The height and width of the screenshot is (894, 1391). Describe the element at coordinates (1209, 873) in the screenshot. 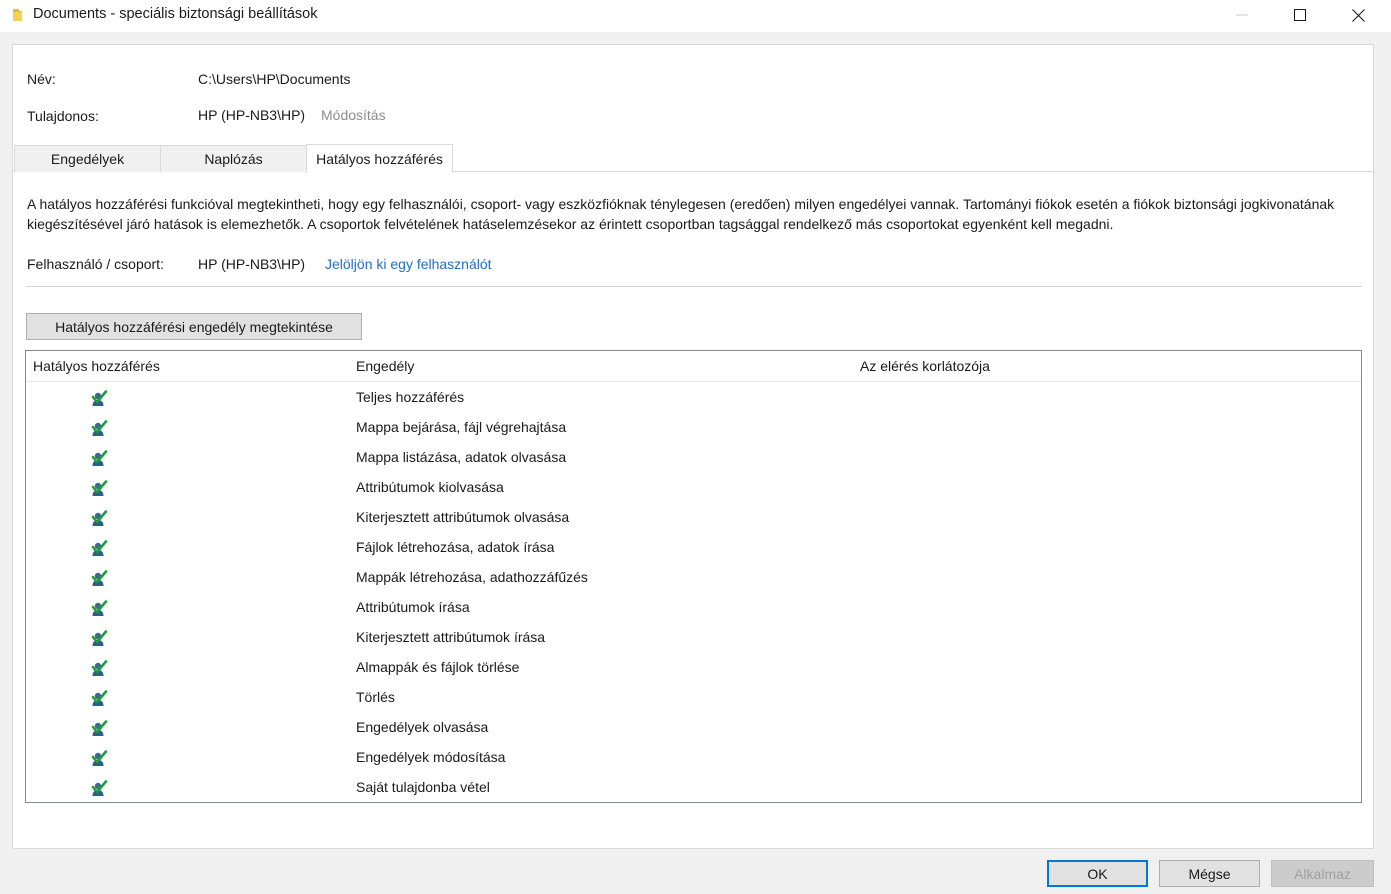

I see `cancel-button: Mégse` at that location.